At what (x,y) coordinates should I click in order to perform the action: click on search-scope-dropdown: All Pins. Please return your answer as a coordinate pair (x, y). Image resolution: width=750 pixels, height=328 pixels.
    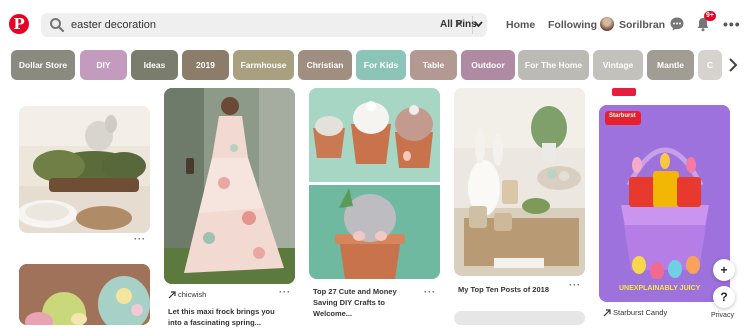
    Looking at the image, I should click on (460, 25).